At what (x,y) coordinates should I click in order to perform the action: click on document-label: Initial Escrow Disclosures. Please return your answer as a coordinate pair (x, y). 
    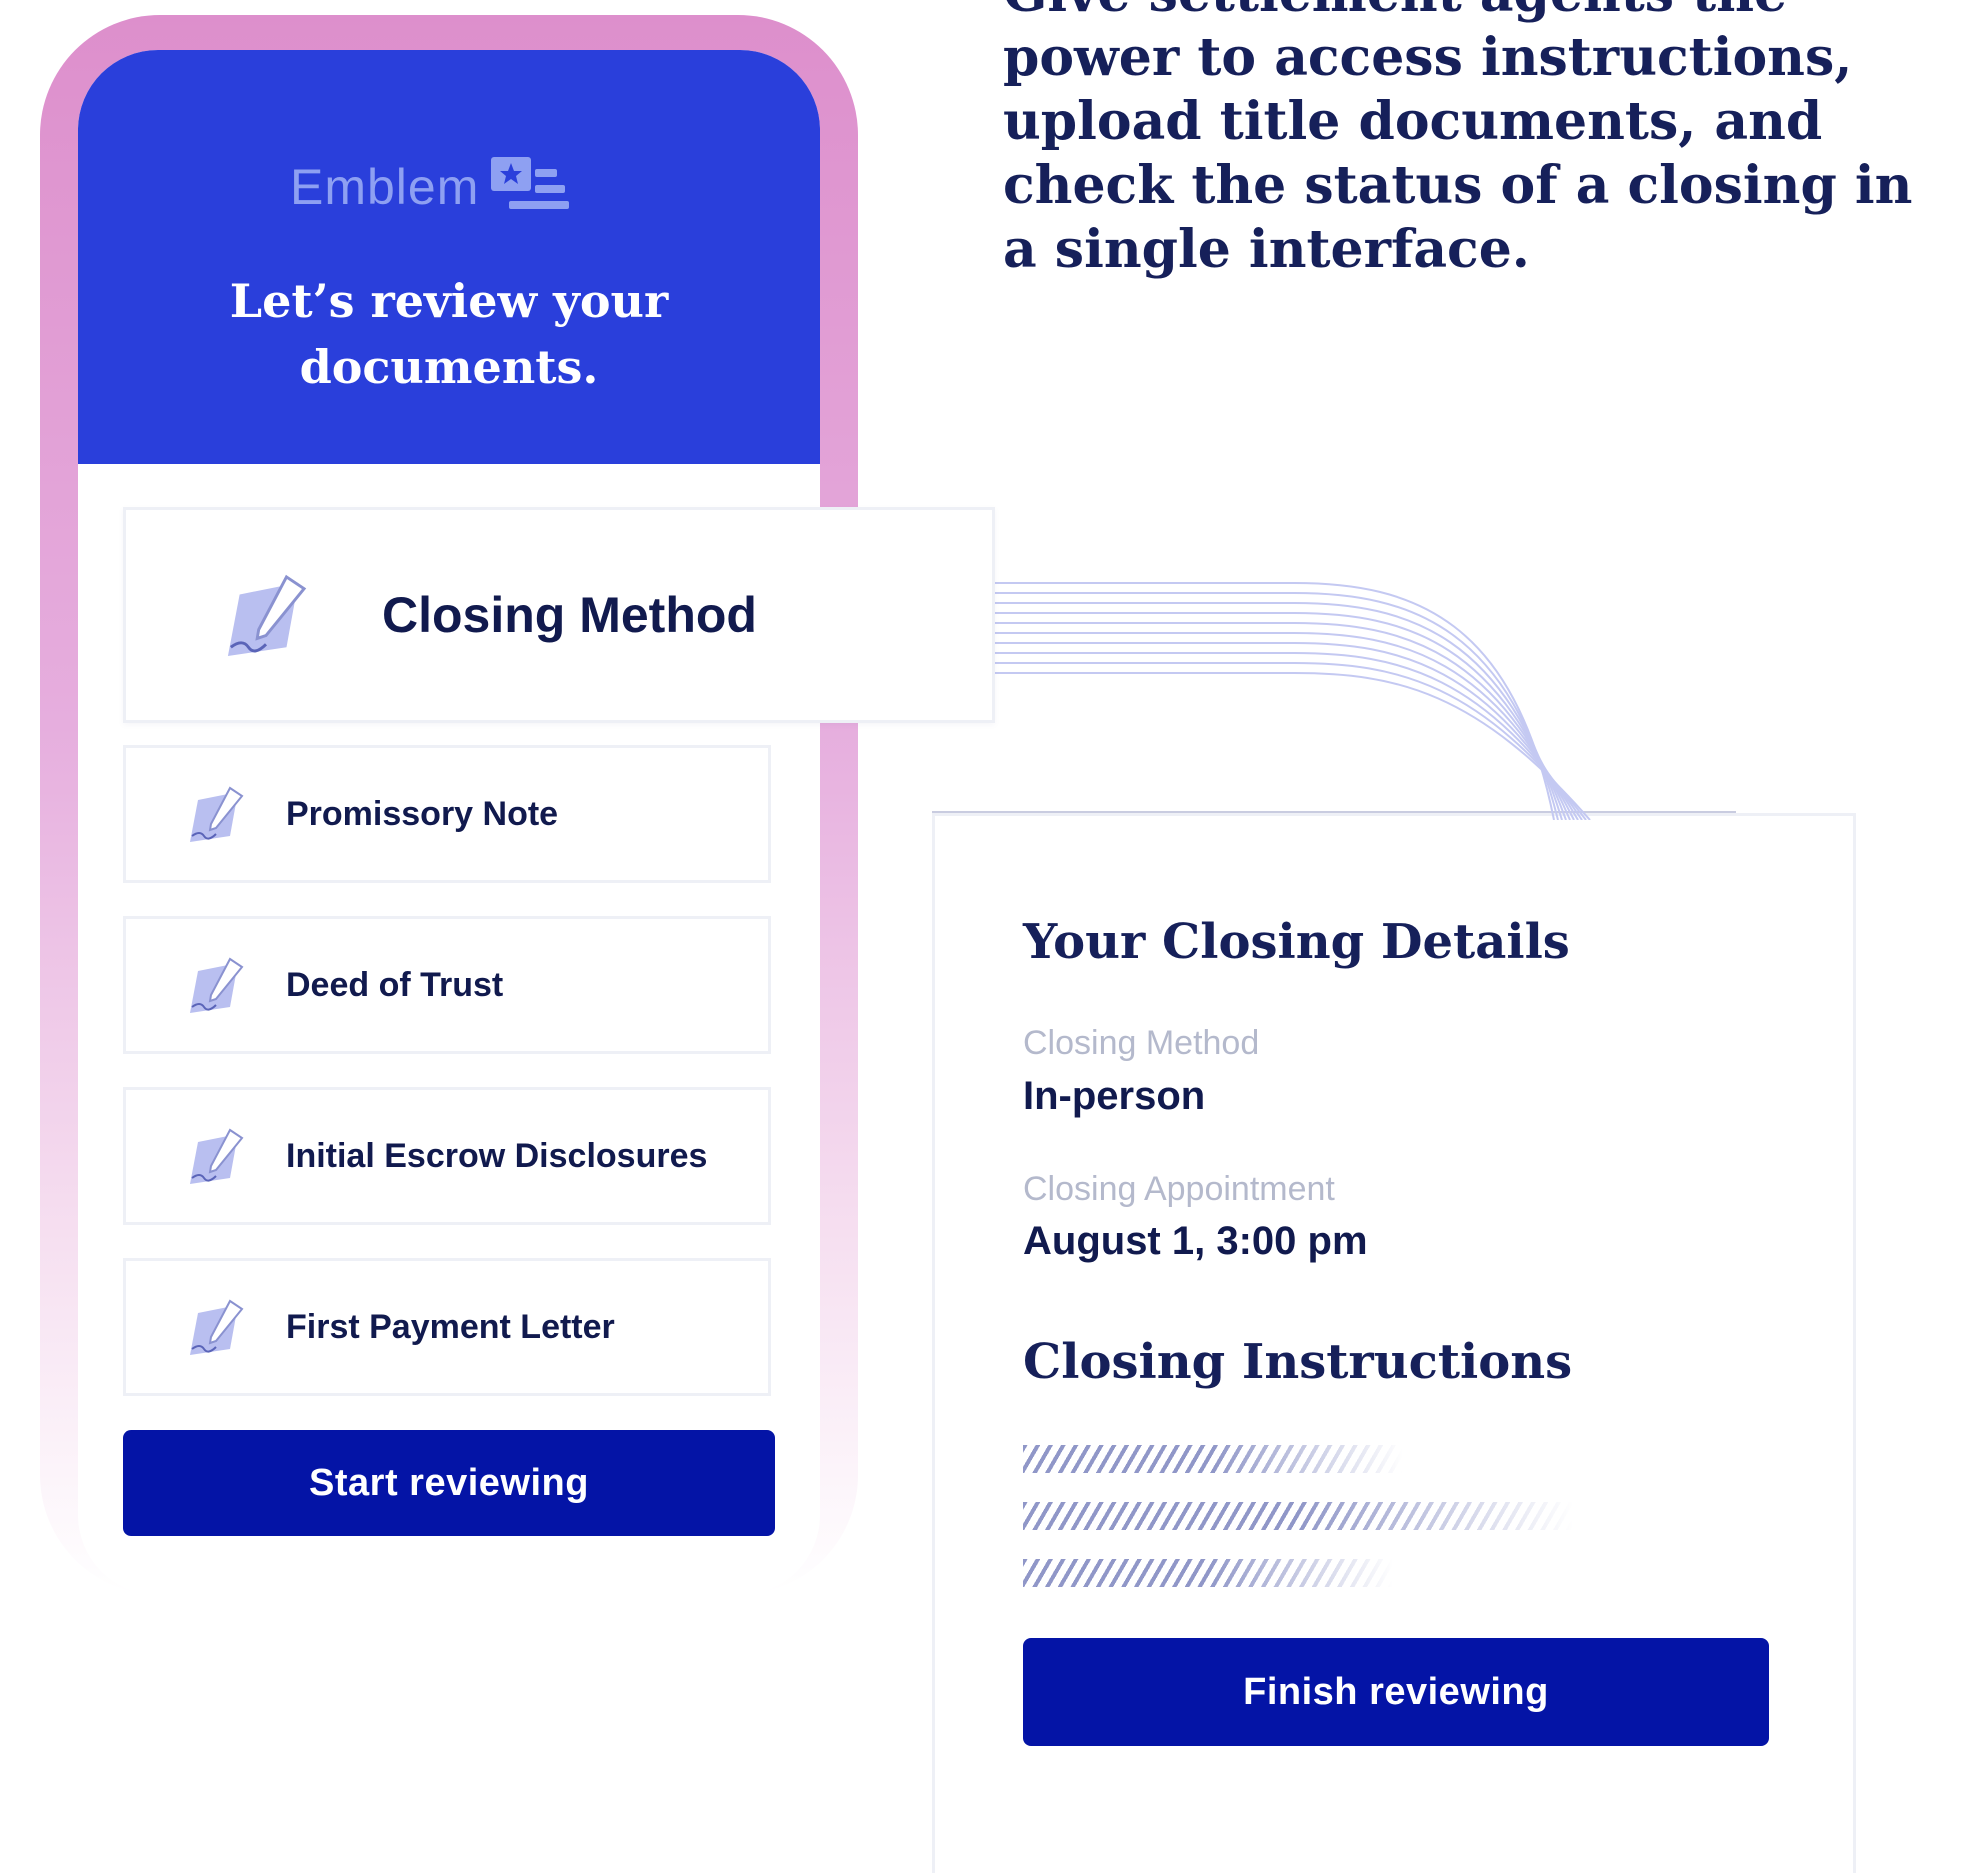
    Looking at the image, I should click on (497, 1155).